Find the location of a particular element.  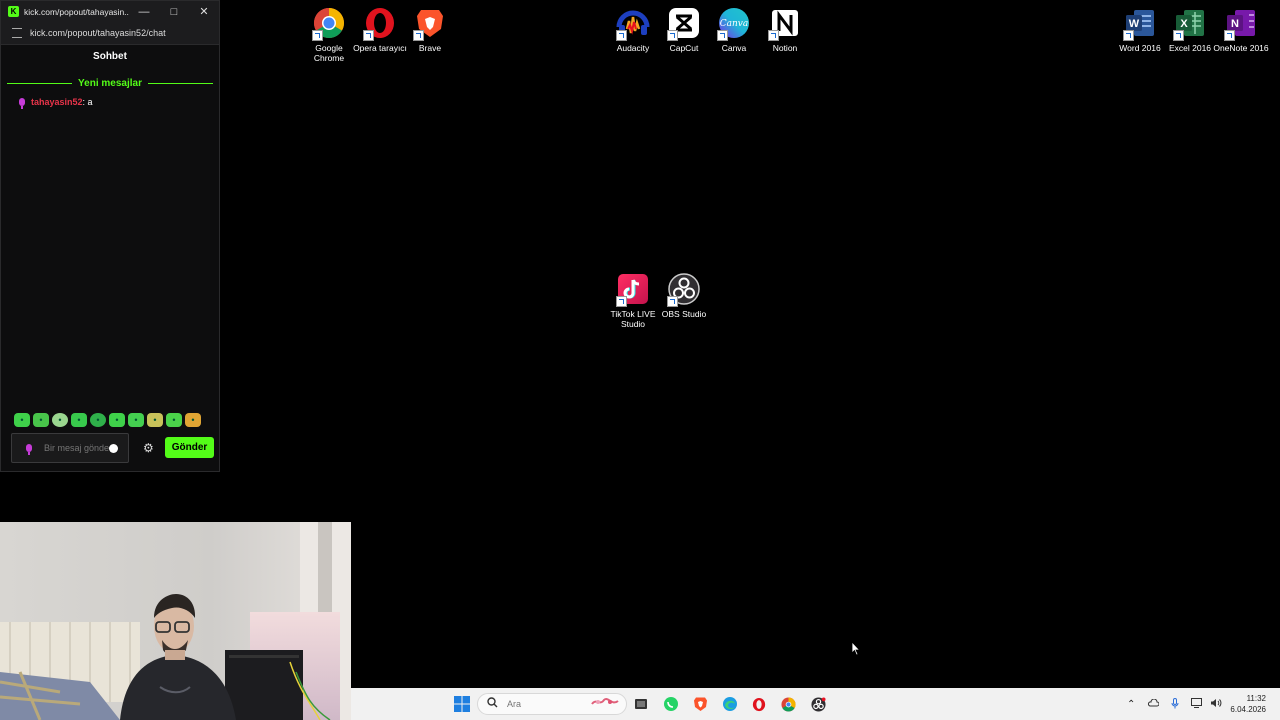

taskbar-clock: 11:32 6.04.2026 is located at coordinates (1248, 704).